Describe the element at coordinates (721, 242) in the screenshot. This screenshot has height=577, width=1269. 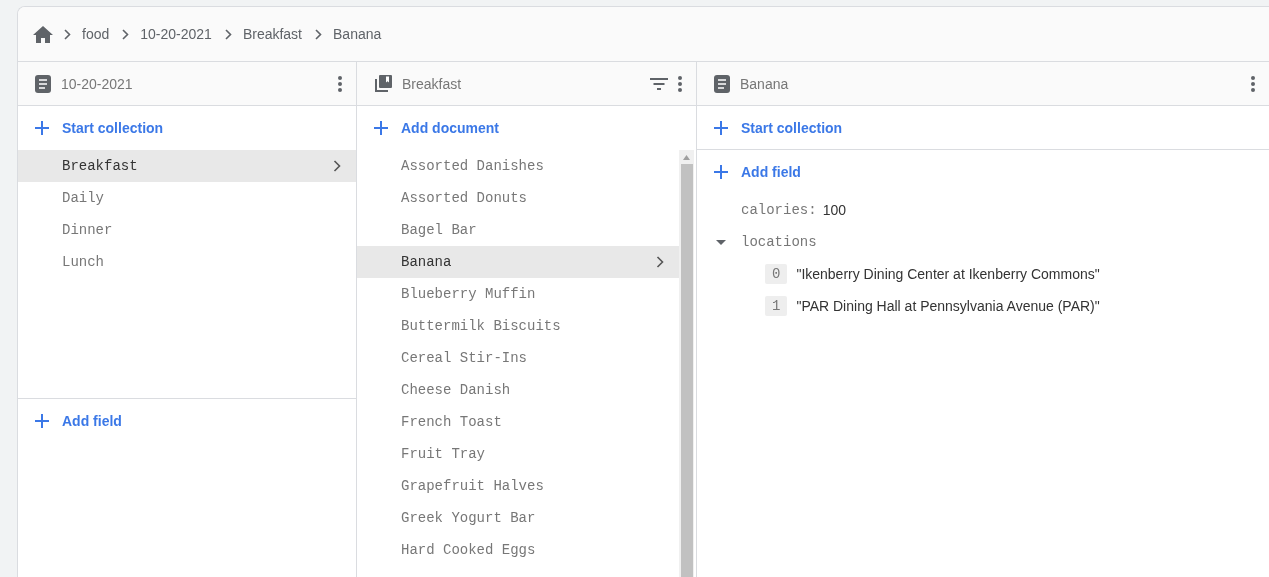
I see `caret-icon` at that location.